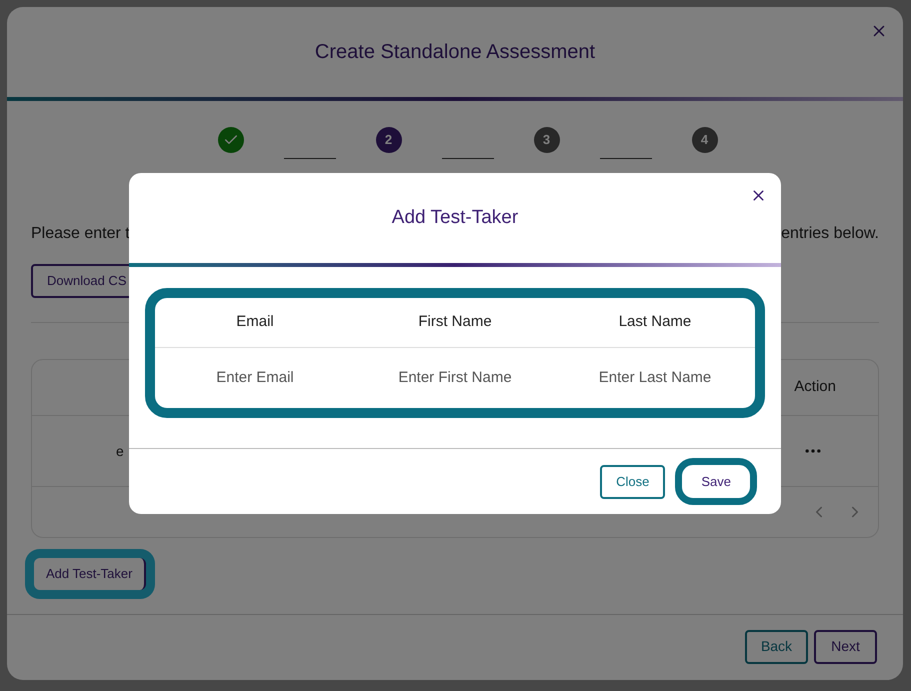 The height and width of the screenshot is (691, 911). Describe the element at coordinates (455, 218) in the screenshot. I see `modal-title: Add Test-Taker` at that location.